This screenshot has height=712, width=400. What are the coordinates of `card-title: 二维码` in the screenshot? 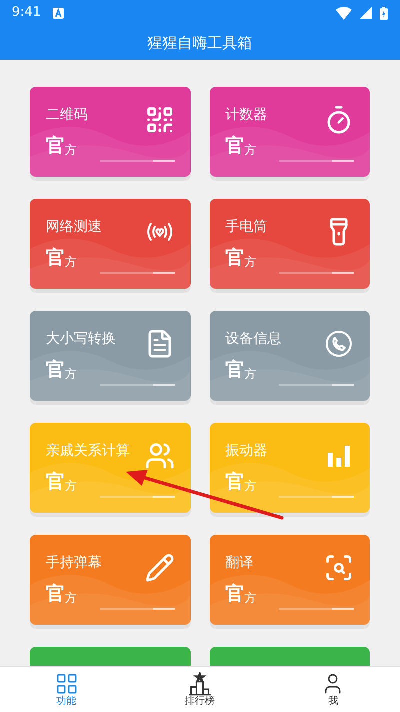 It's located at (67, 115).